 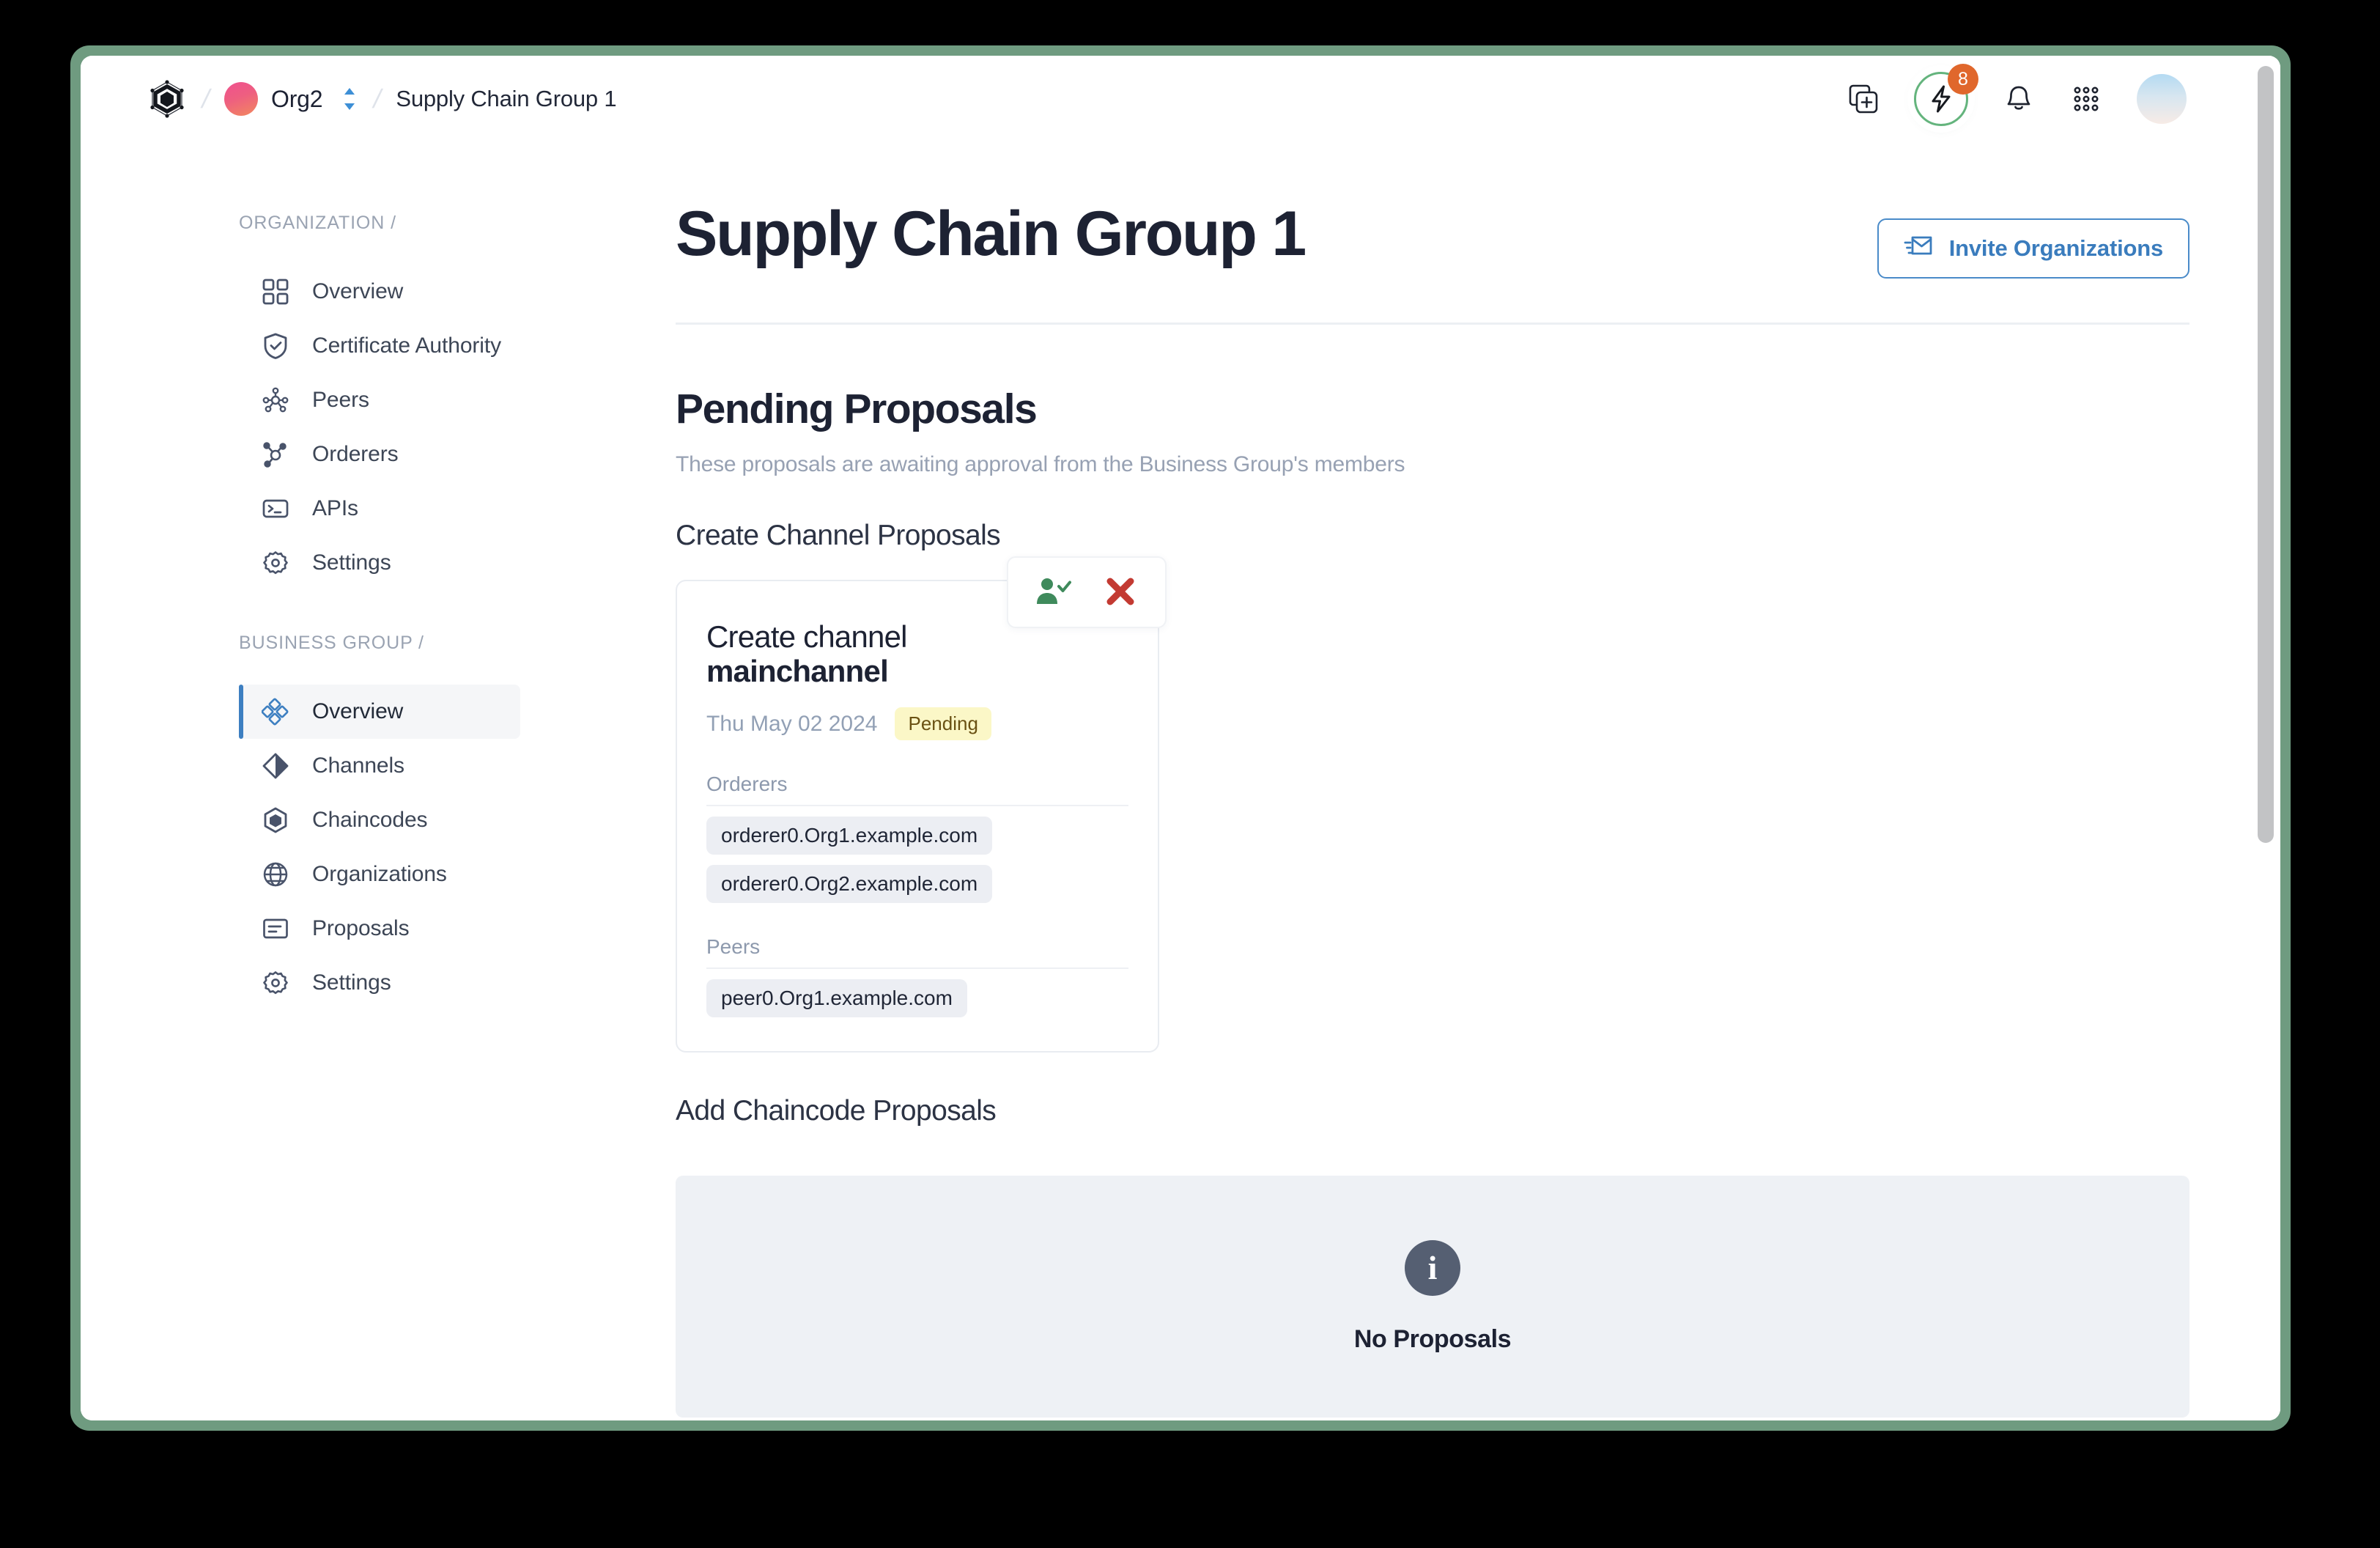 What do you see at coordinates (2019, 99) in the screenshot?
I see `bell-icon` at bounding box center [2019, 99].